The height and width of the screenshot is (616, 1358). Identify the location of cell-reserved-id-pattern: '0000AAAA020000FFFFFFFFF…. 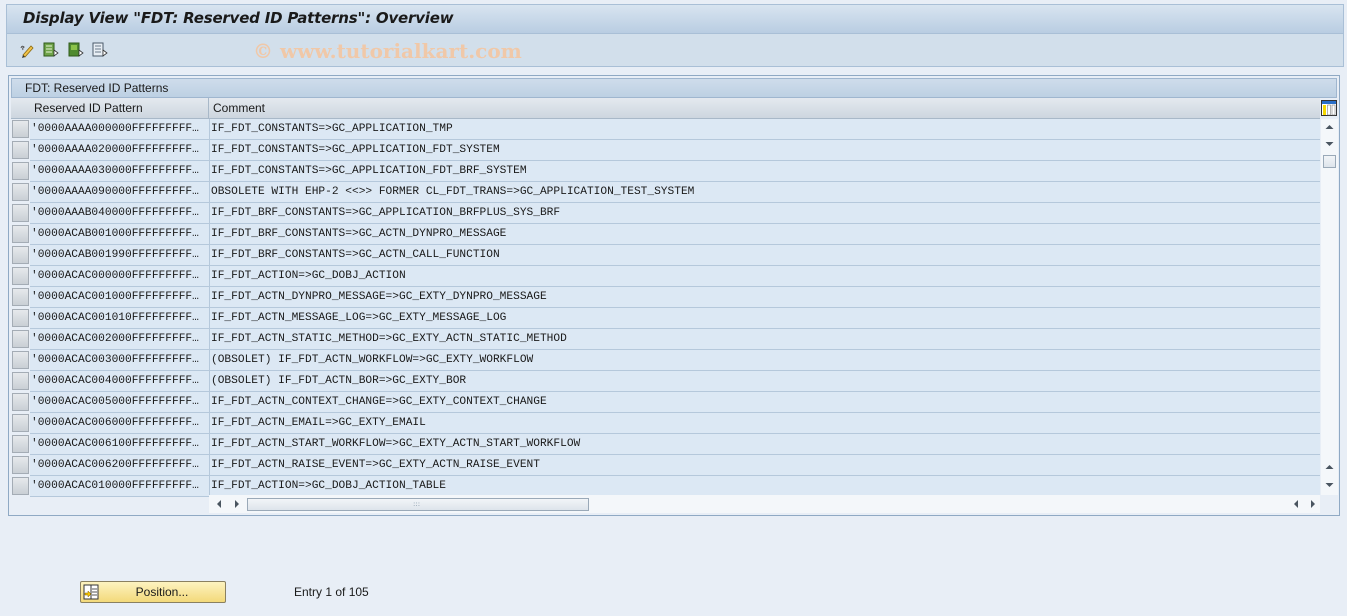
(120, 150).